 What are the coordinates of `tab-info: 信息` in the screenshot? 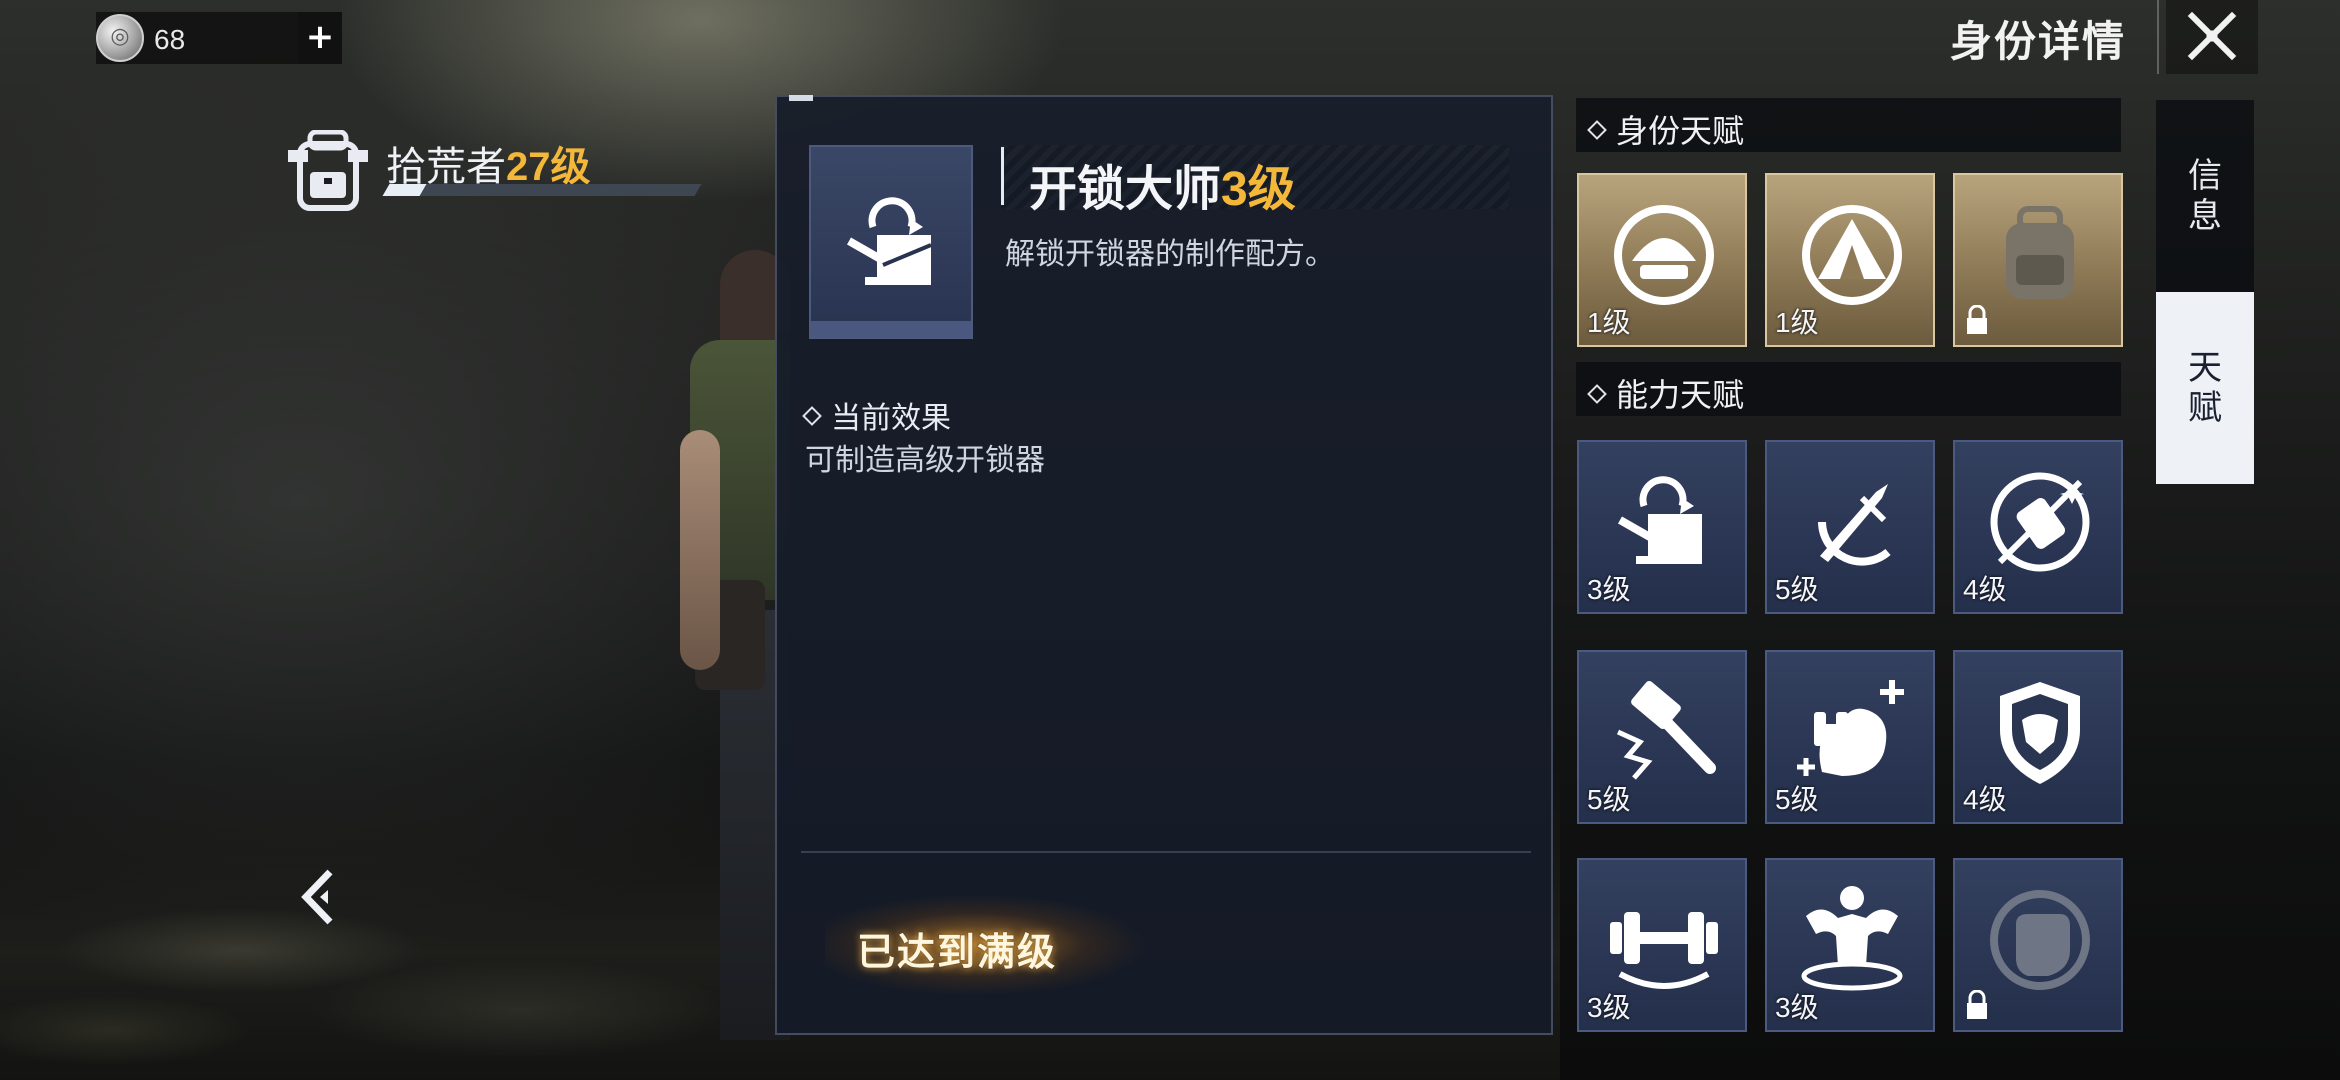 It's located at (2205, 196).